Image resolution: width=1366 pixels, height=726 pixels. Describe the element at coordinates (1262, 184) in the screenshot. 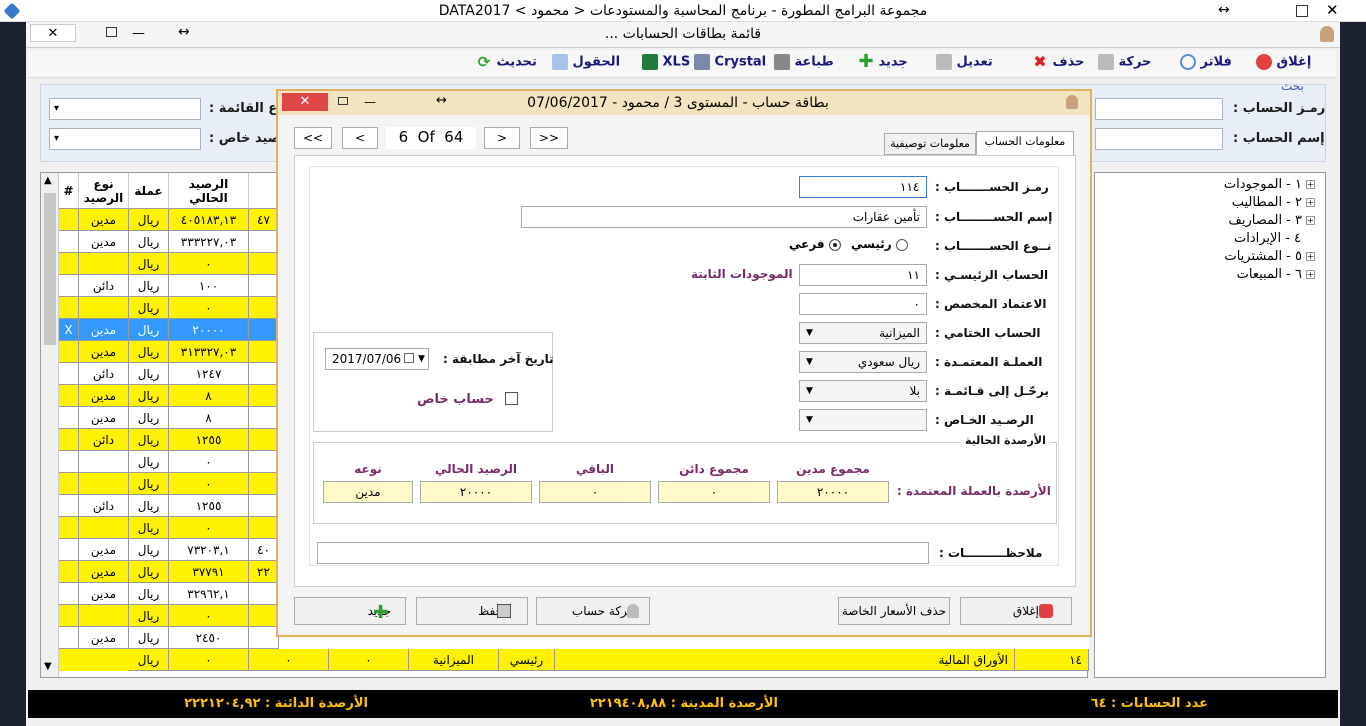

I see `tree-item-label: ١ - الموجودات` at that location.